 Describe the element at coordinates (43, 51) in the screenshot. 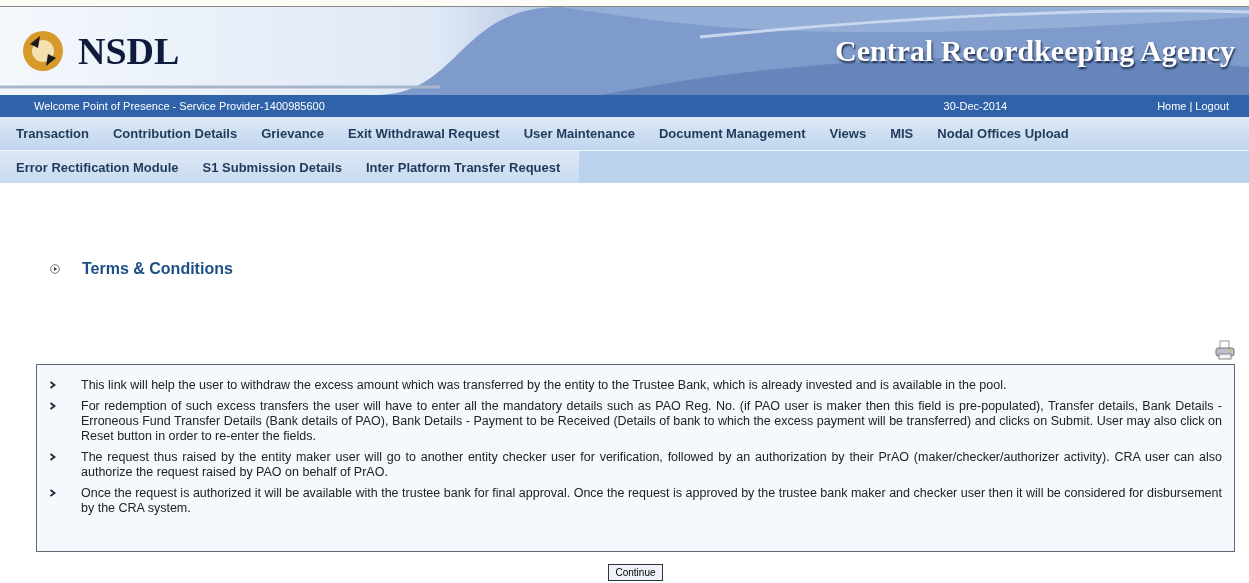

I see `logo-icon` at that location.